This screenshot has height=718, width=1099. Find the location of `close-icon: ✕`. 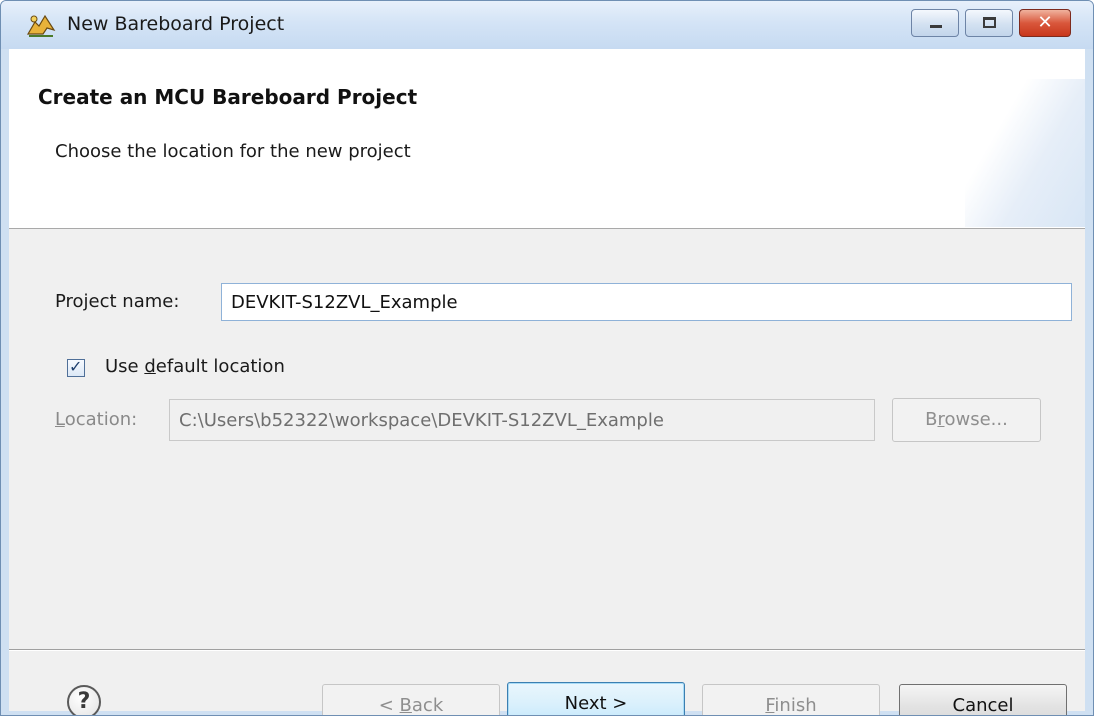

close-icon: ✕ is located at coordinates (1045, 22).